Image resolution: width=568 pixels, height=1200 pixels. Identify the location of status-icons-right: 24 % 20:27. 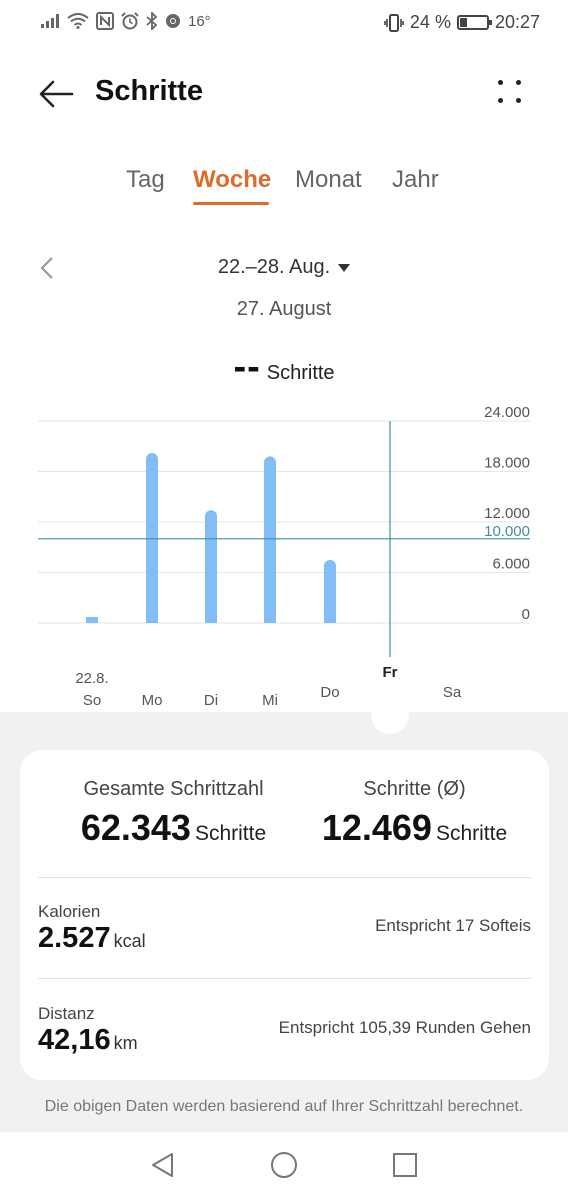
(462, 22).